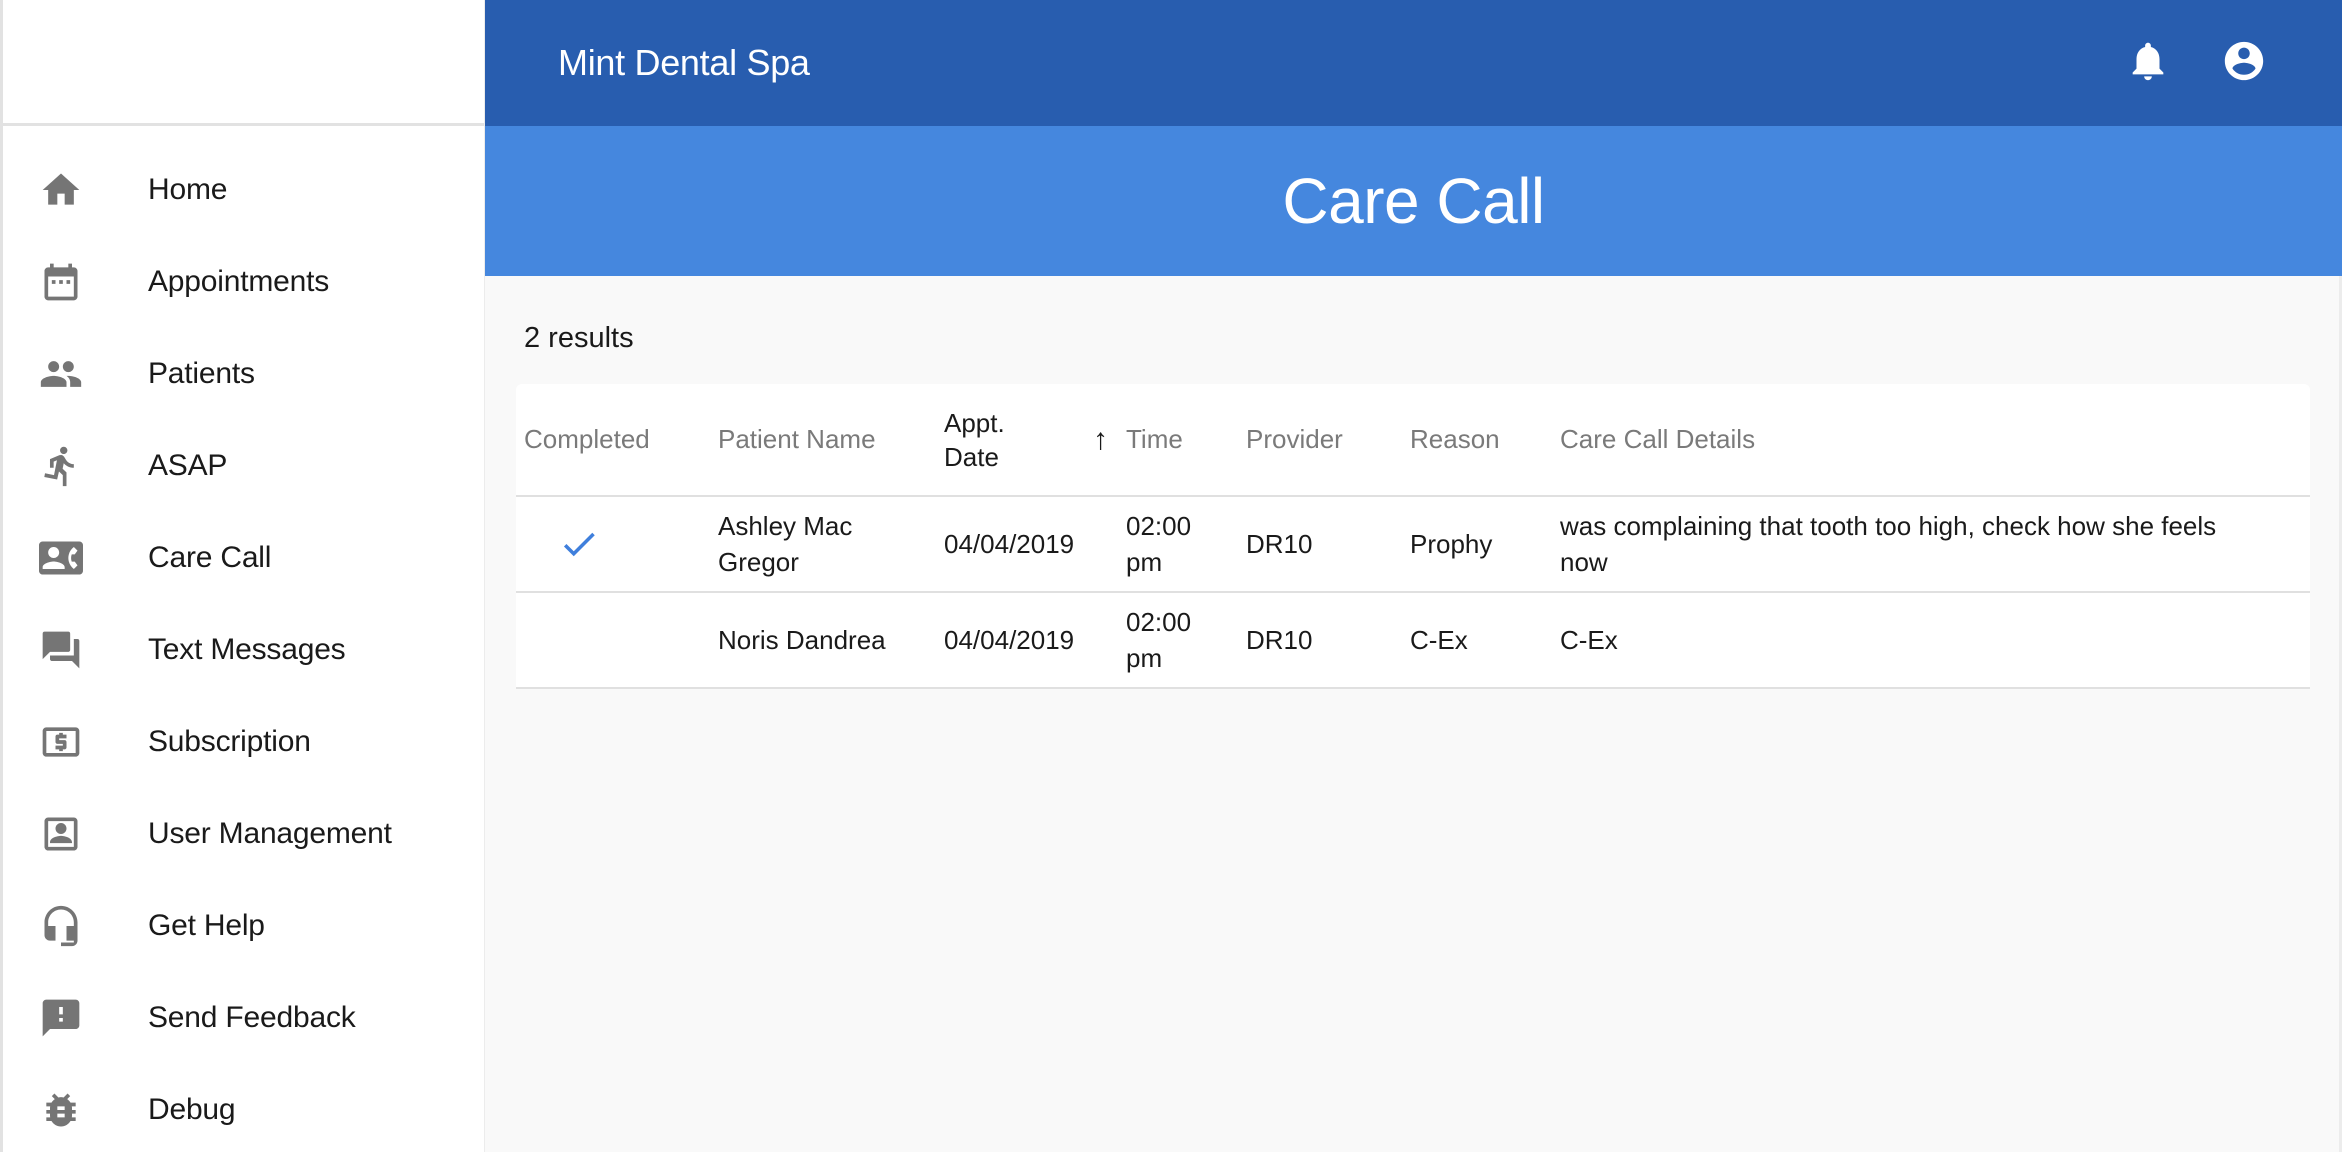 The height and width of the screenshot is (1152, 2342). I want to click on column-header-label: Provider, so click(1294, 439).